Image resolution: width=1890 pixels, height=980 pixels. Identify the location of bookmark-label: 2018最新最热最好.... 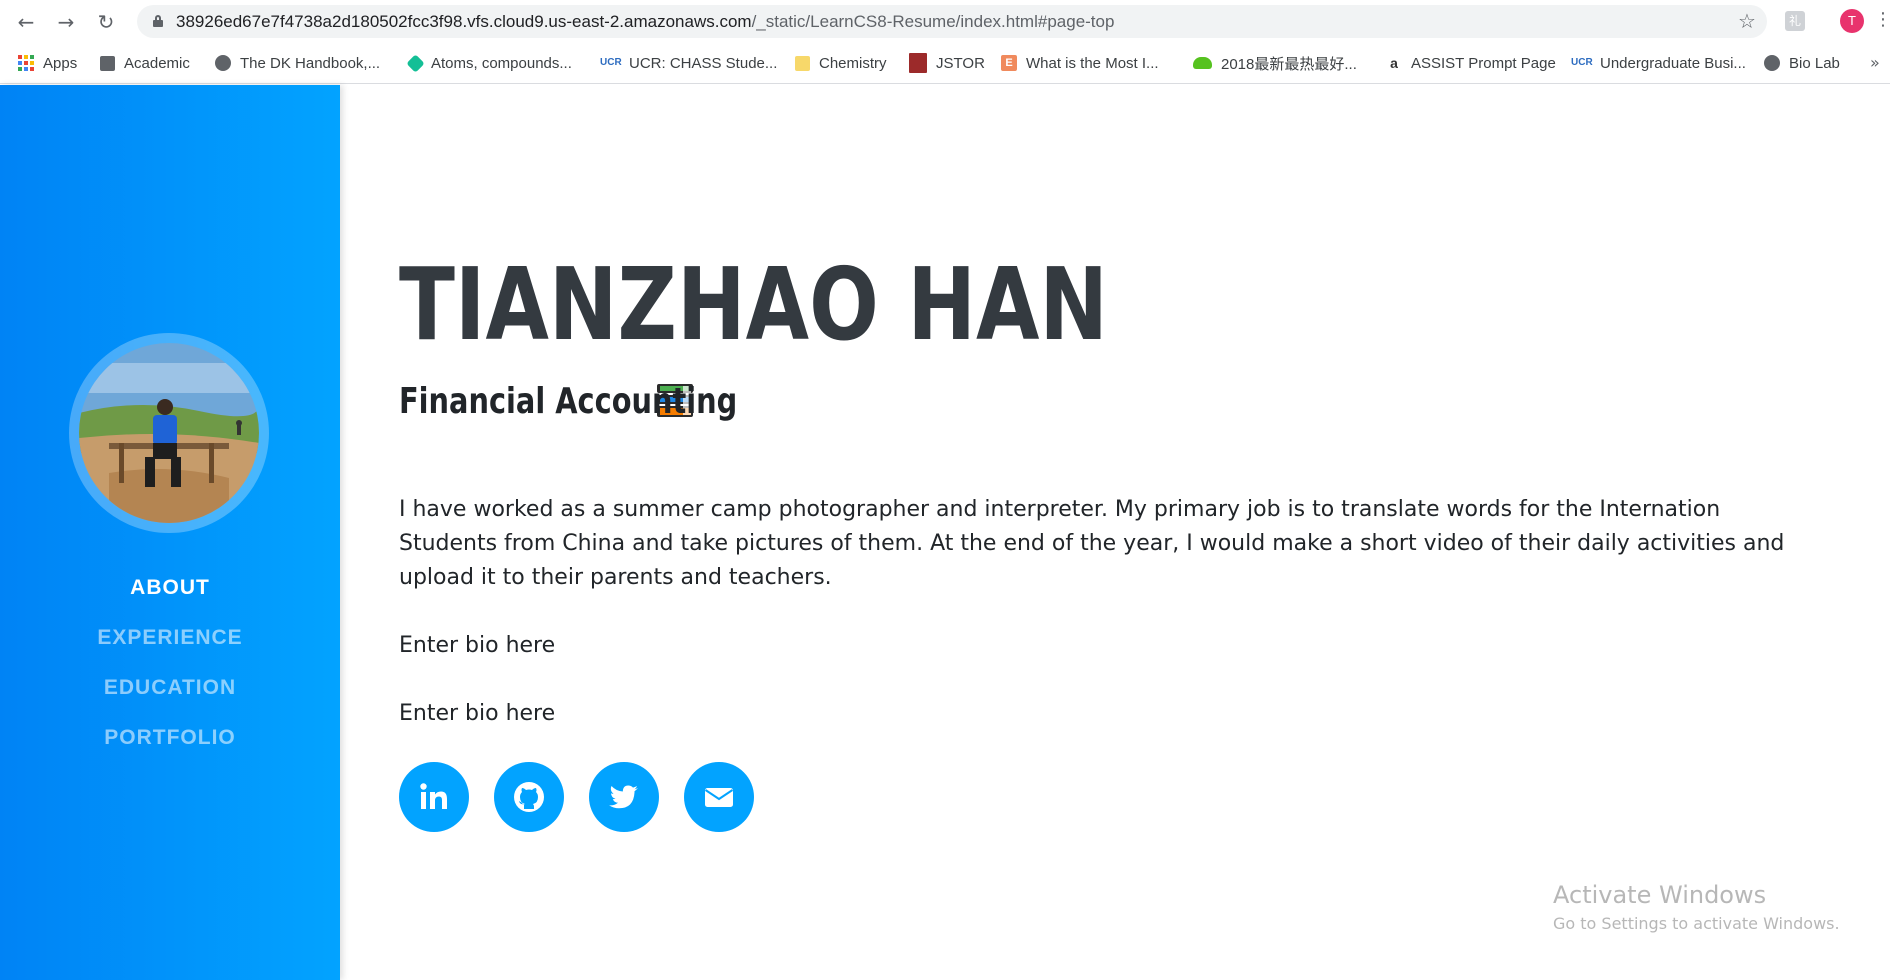
(1289, 64).